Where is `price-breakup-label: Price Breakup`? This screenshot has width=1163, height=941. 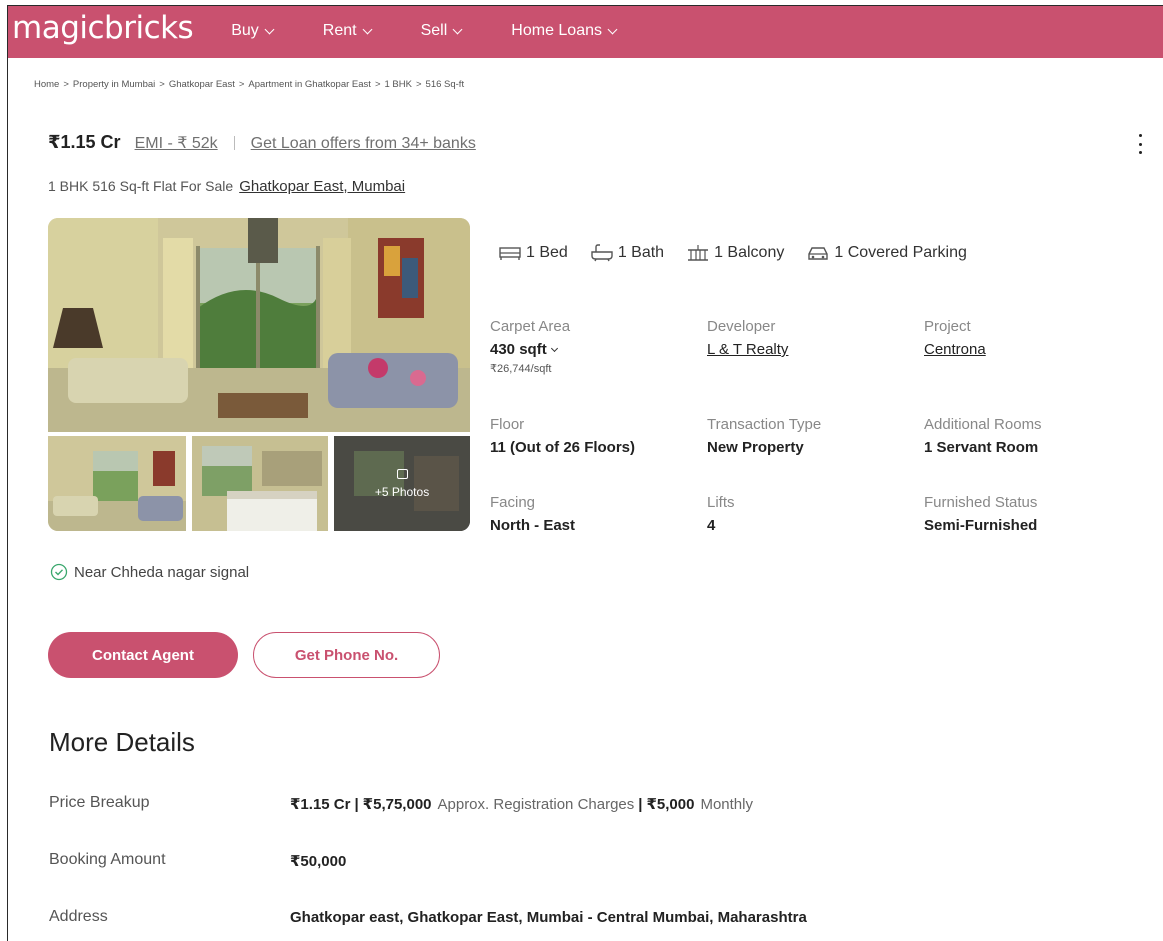
price-breakup-label: Price Breakup is located at coordinates (99, 802).